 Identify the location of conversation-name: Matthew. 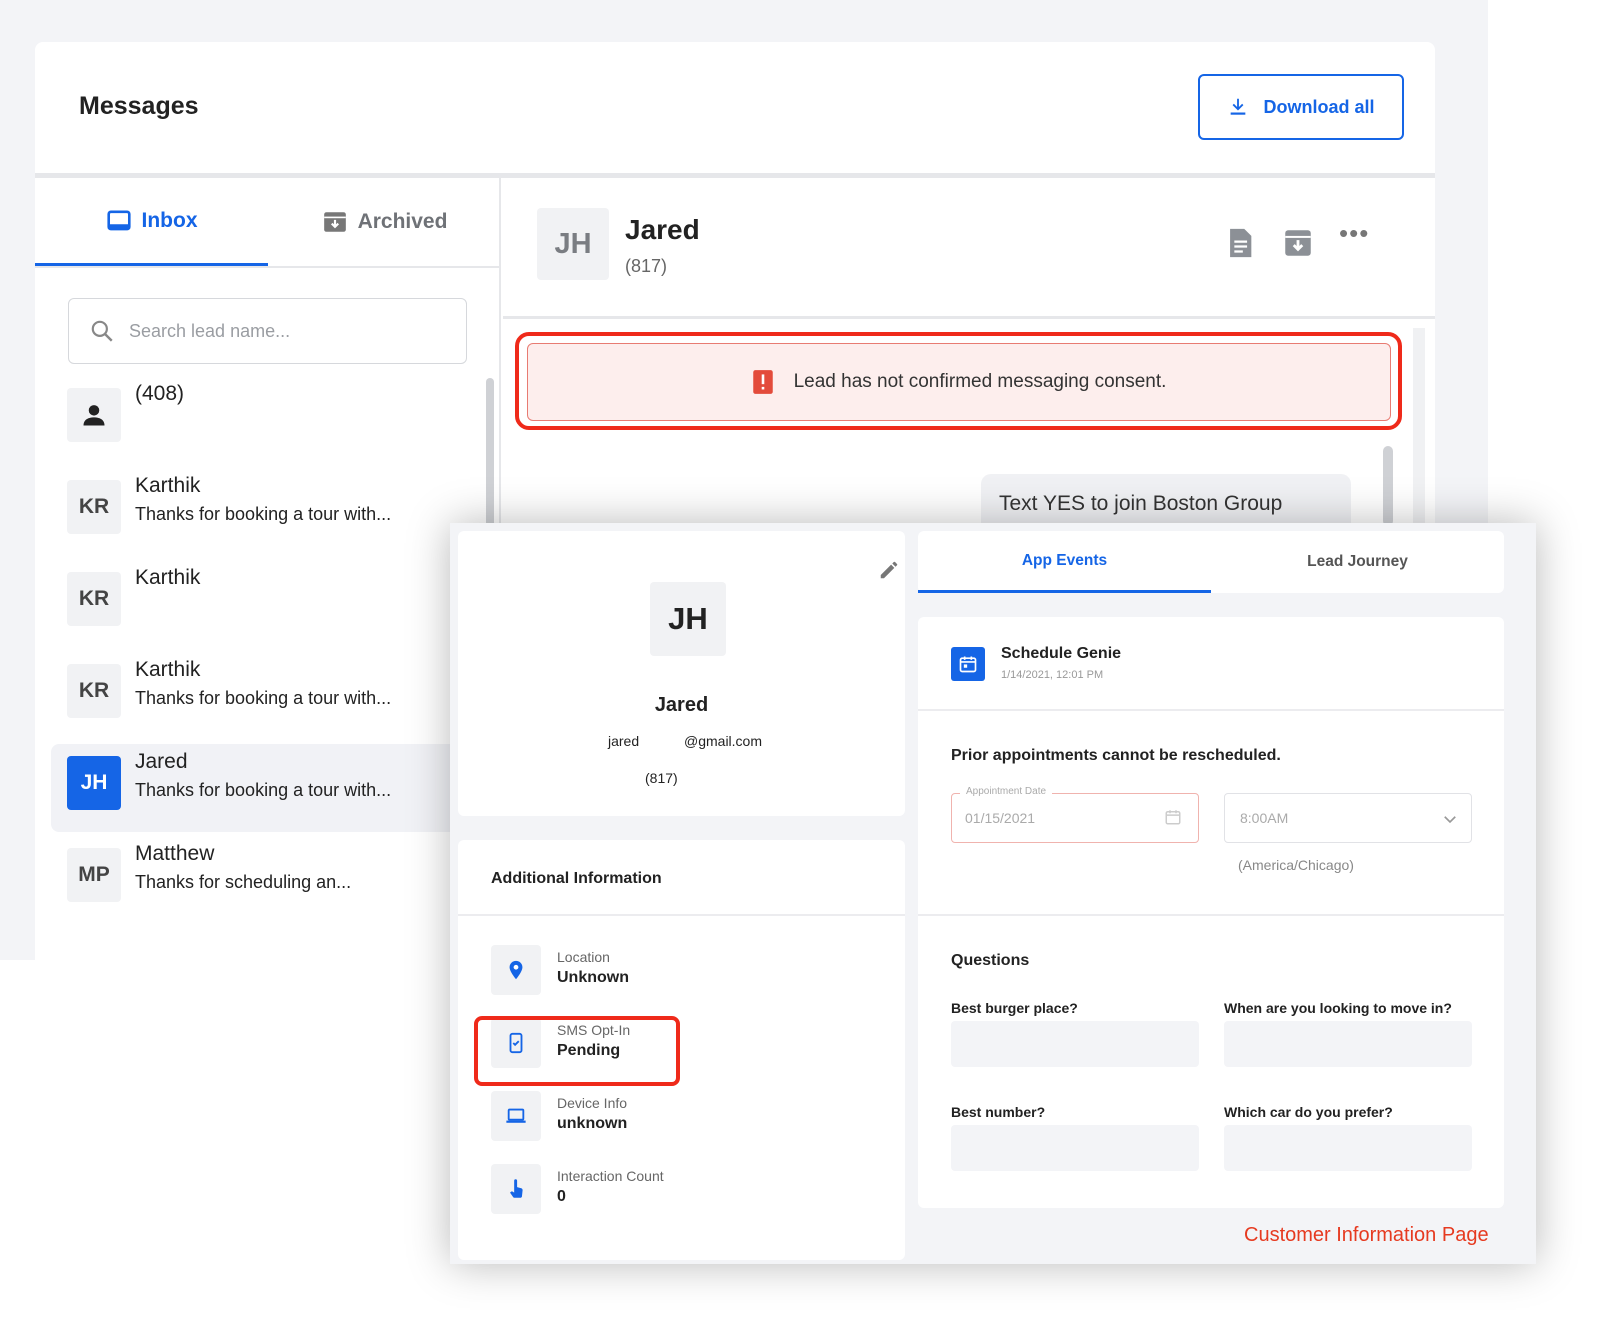
(175, 853).